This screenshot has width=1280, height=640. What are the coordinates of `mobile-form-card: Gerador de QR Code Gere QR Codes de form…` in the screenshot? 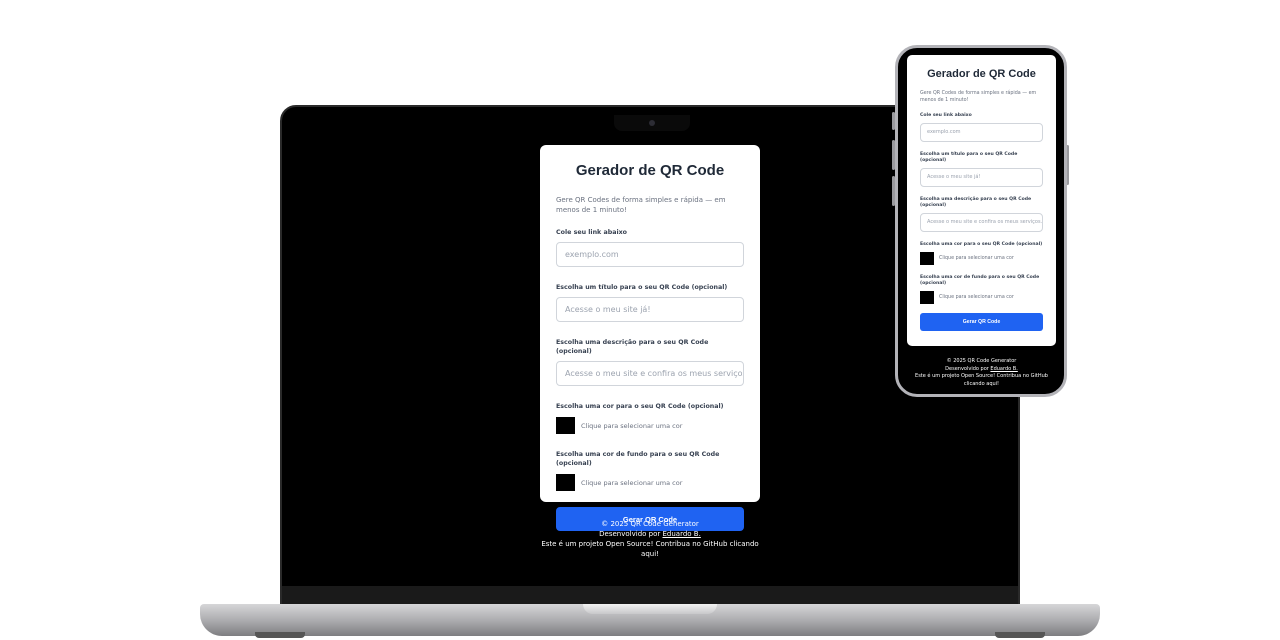 It's located at (981, 200).